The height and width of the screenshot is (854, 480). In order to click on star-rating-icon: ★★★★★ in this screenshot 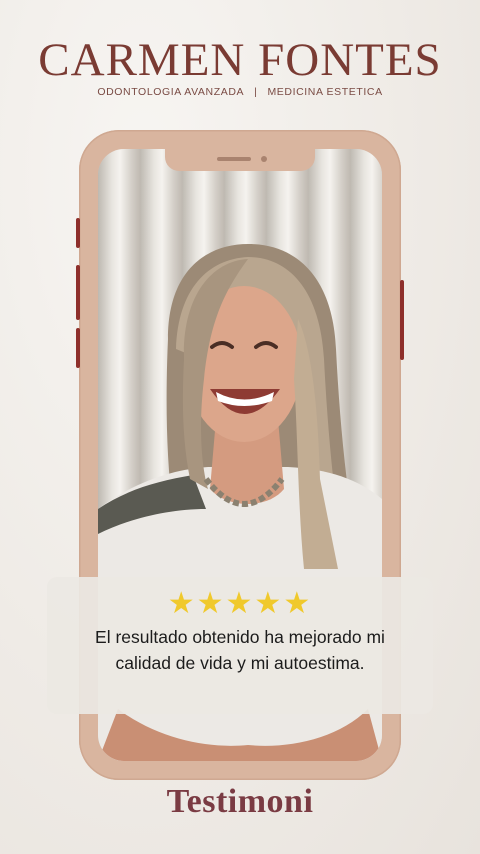, I will do `click(240, 603)`.